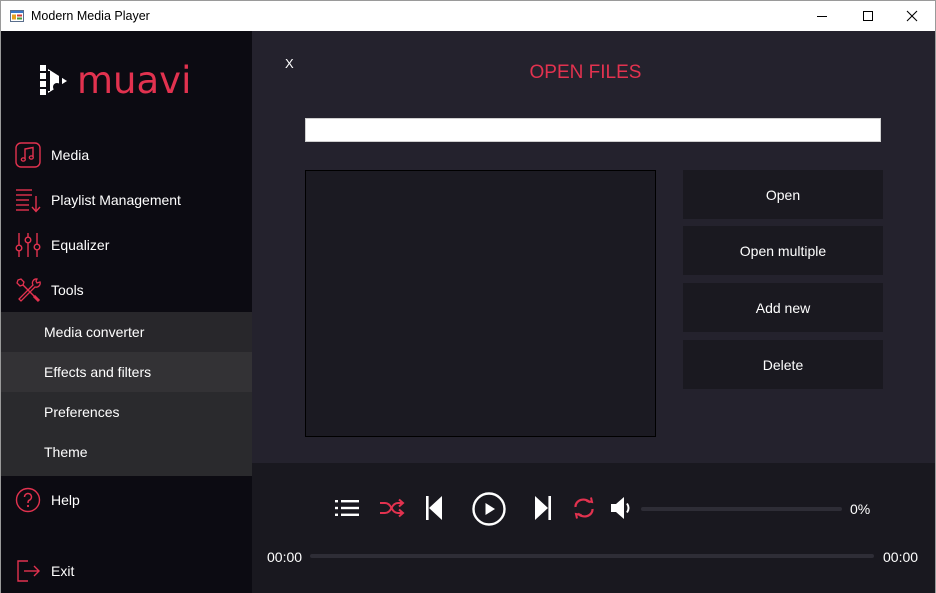 This screenshot has width=936, height=593. I want to click on sidebar-item-label: Media, so click(70, 154).